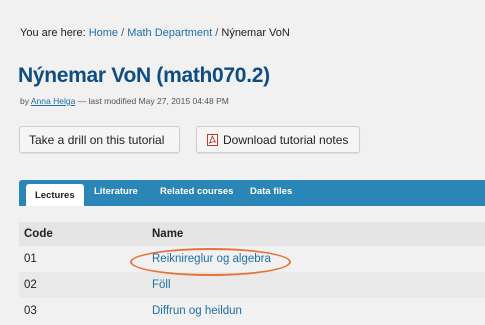 Image resolution: width=485 pixels, height=325 pixels. Describe the element at coordinates (30, 311) in the screenshot. I see `lecture-code: 03` at that location.